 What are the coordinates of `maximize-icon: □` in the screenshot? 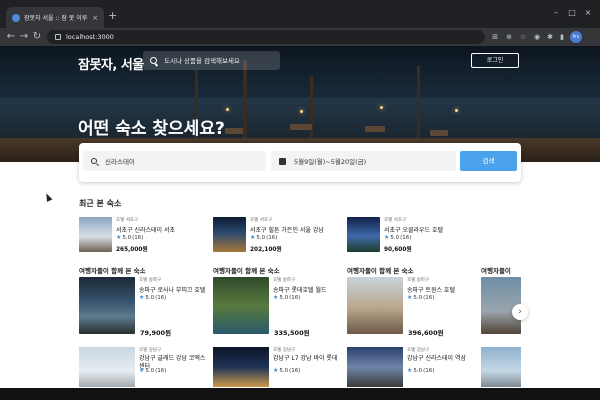 It's located at (572, 13).